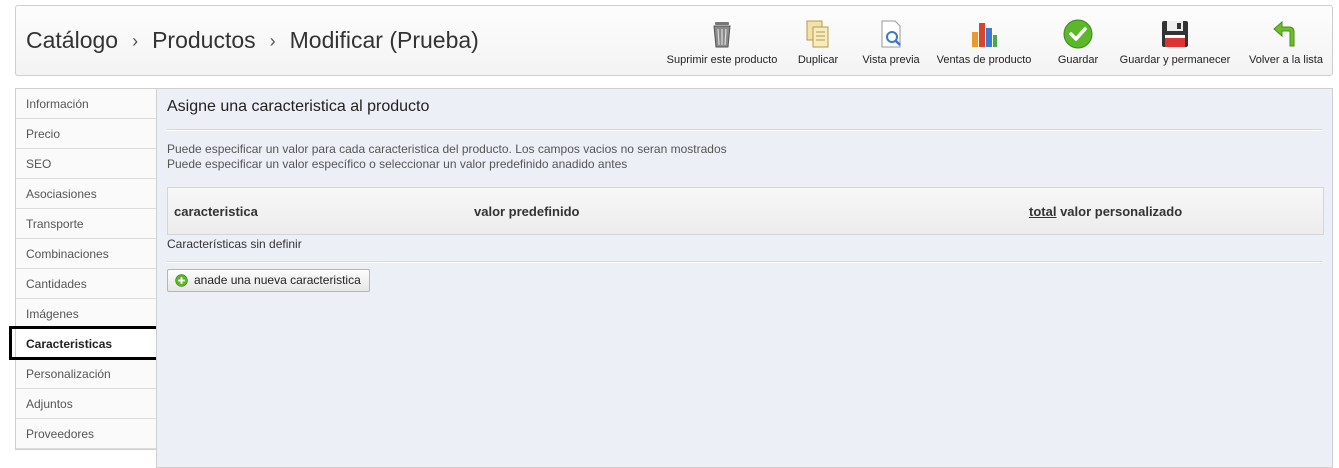 Image resolution: width=1339 pixels, height=468 pixels. I want to click on trash-icon, so click(722, 35).